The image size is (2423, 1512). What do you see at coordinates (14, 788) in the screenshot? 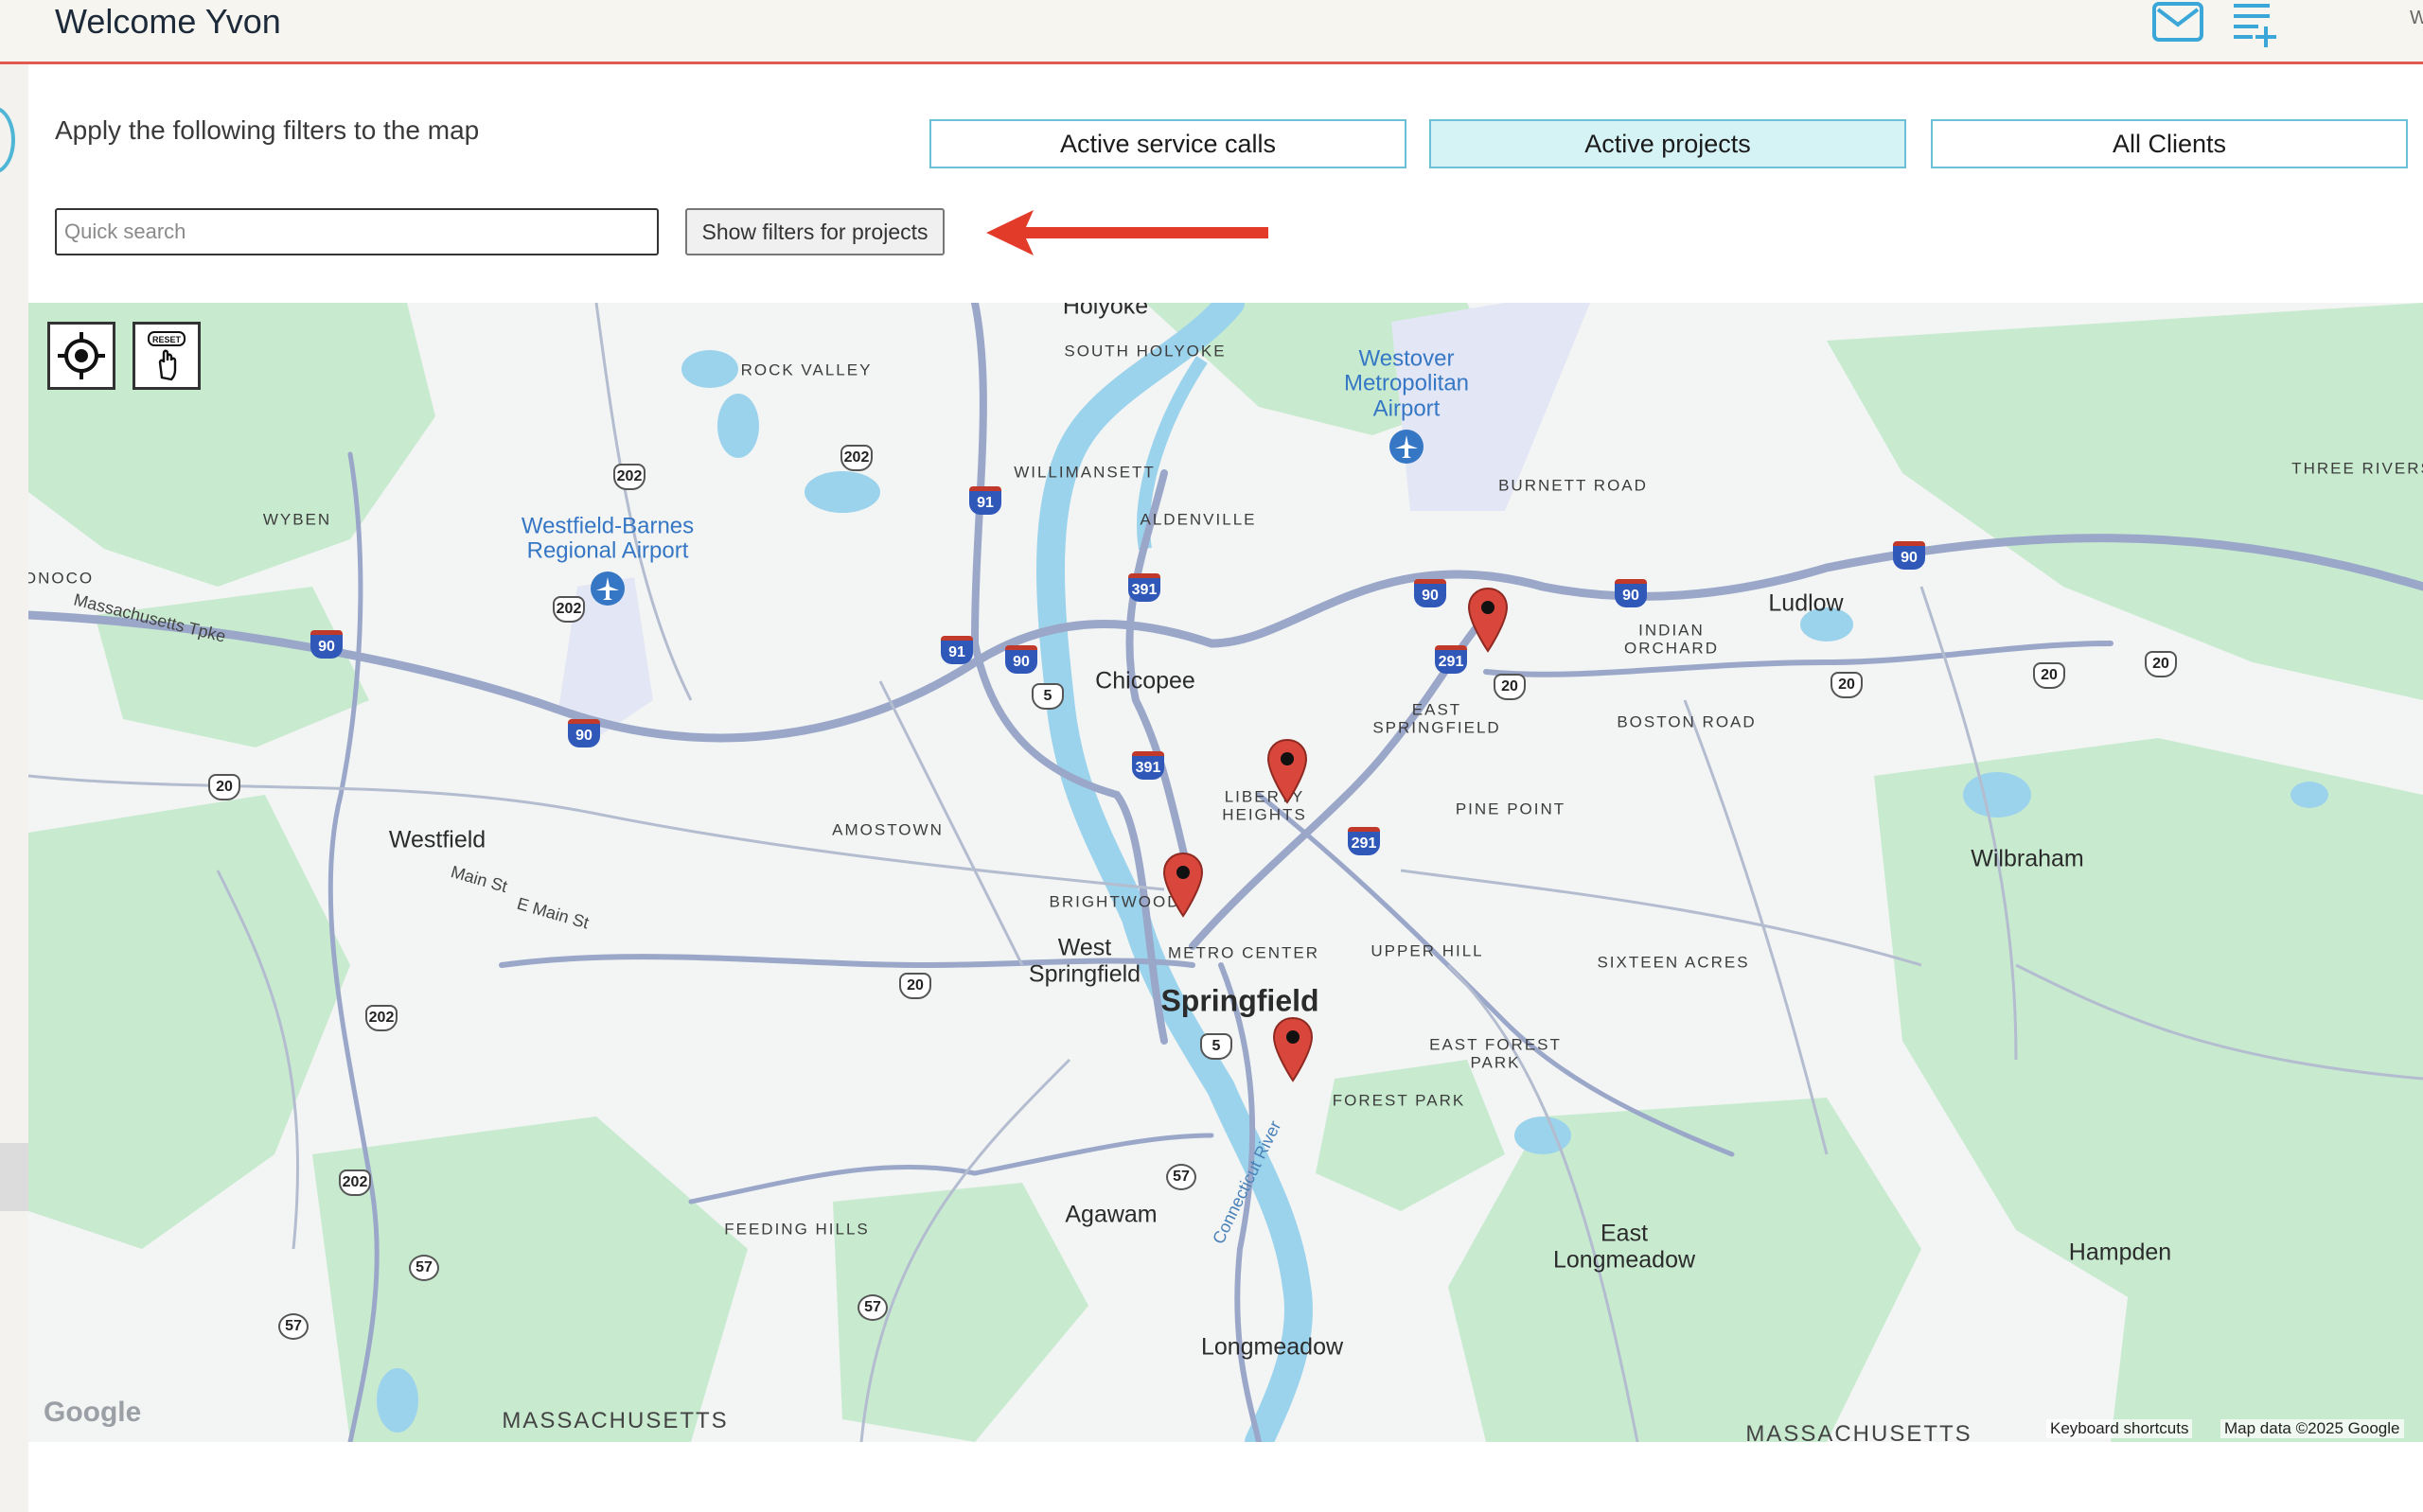
I see `left-sidebar-strip` at bounding box center [14, 788].